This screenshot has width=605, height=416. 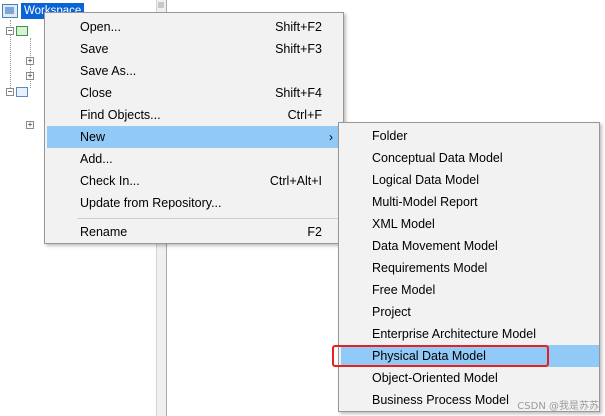 I want to click on menu-item-open: Open... Shift+F2, so click(x=194, y=27).